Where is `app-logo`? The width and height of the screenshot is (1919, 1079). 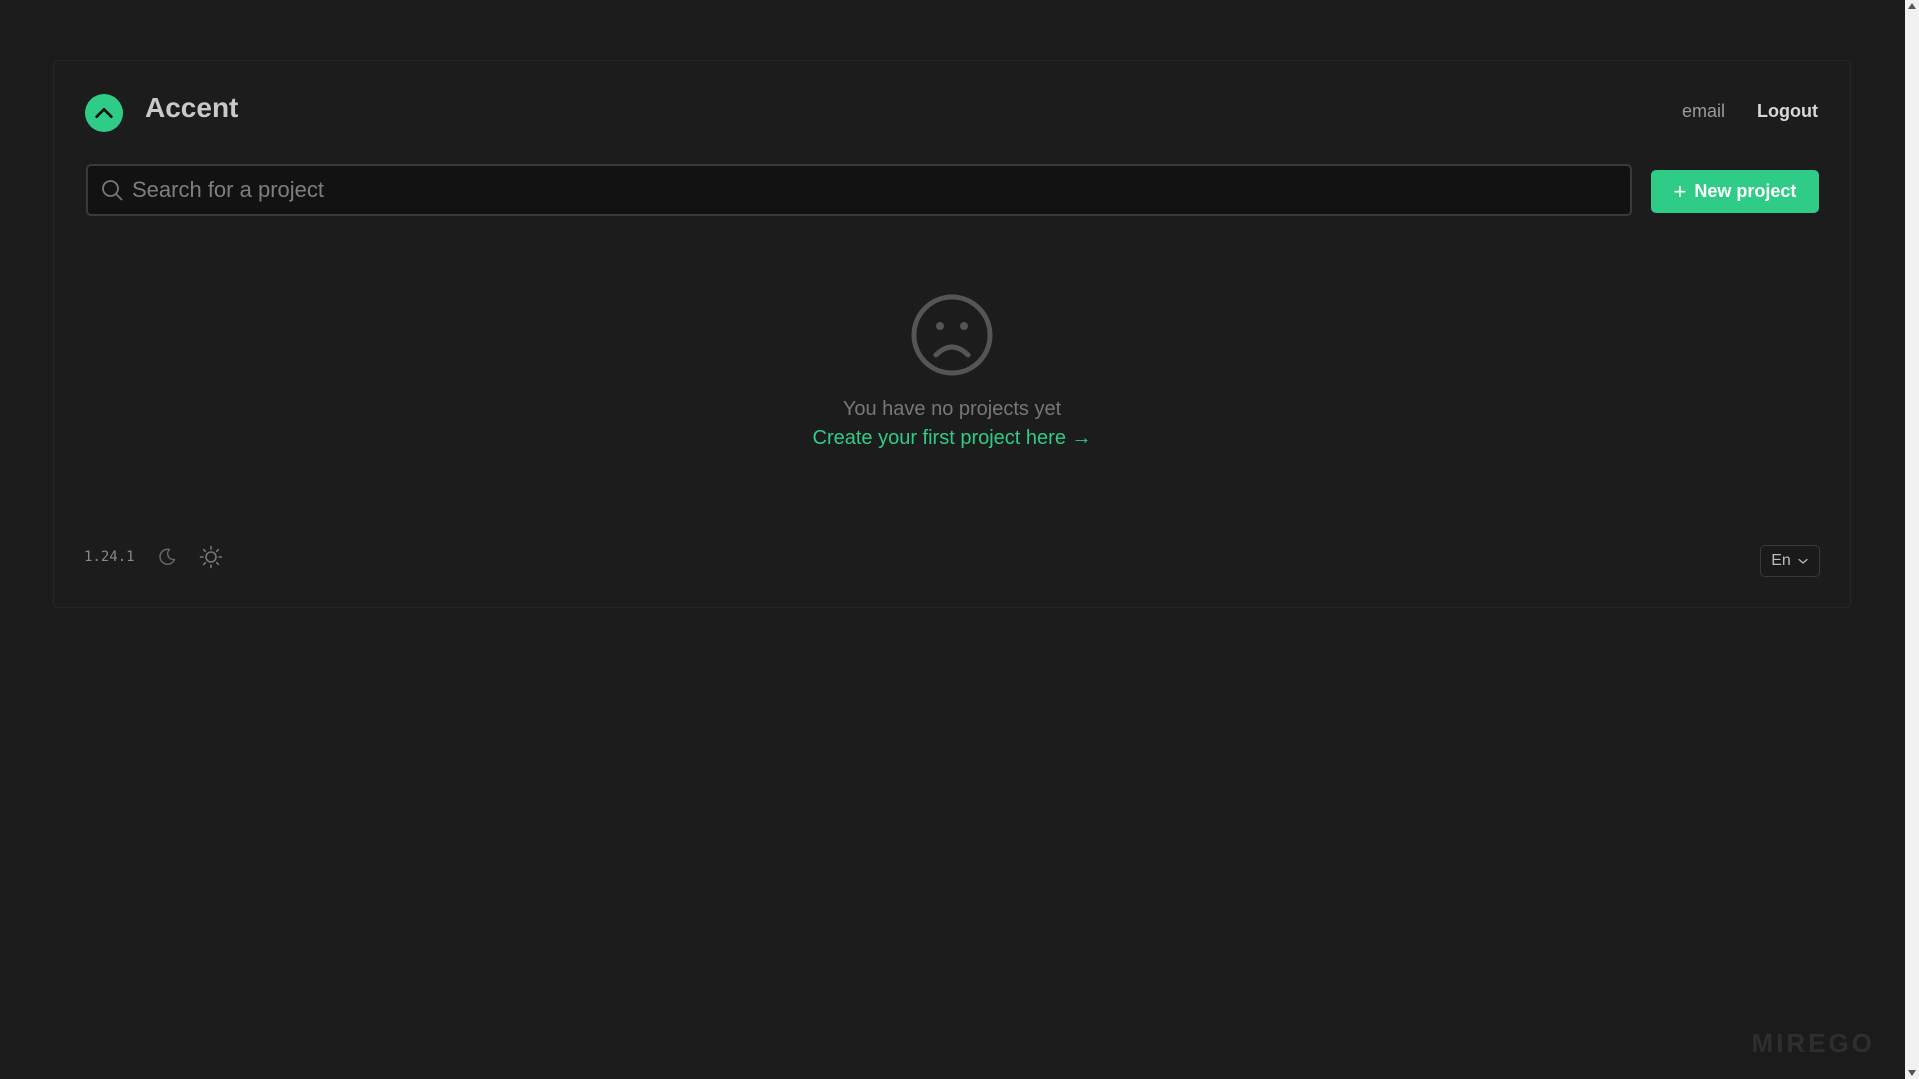
app-logo is located at coordinates (104, 113).